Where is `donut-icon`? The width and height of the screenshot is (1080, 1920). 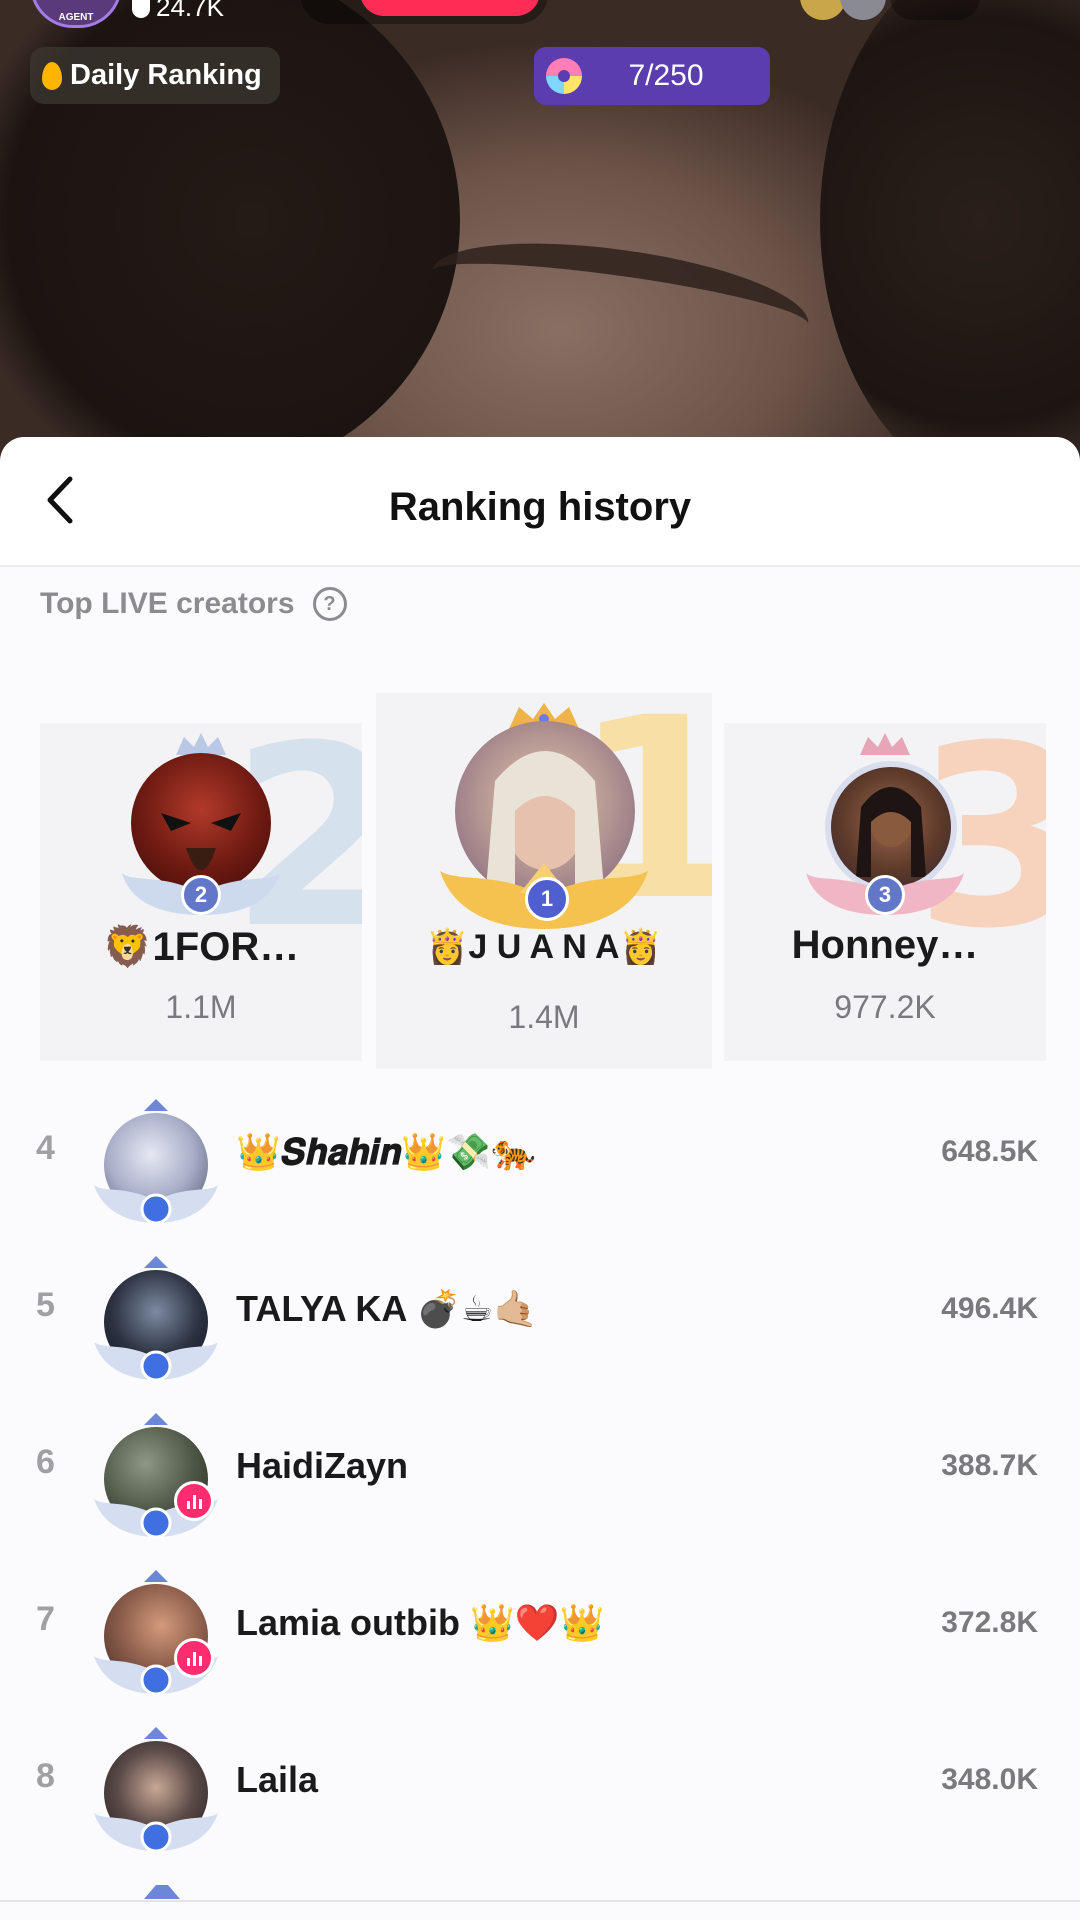 donut-icon is located at coordinates (564, 76).